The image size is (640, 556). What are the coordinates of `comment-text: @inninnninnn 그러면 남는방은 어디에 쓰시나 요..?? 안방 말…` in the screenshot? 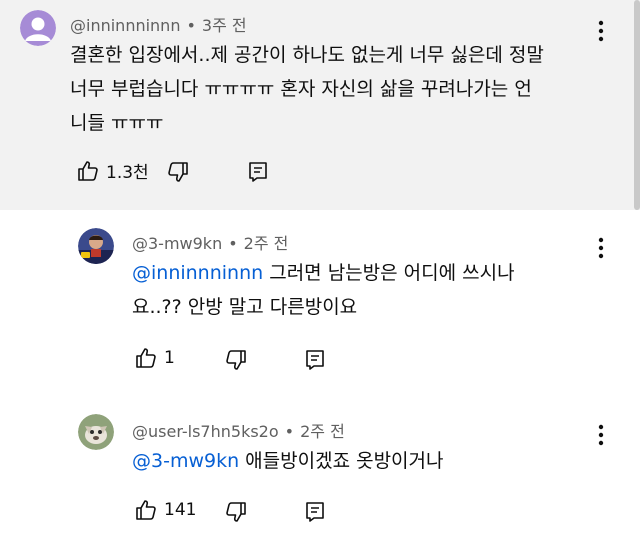 It's located at (323, 290).